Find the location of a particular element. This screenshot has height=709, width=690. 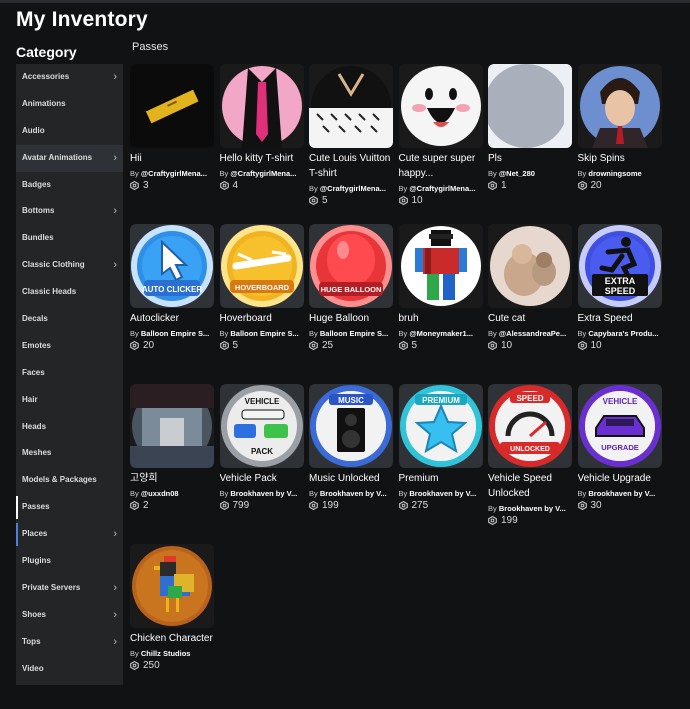

item-thumbnail: HUGE BALLOON is located at coordinates (351, 266).